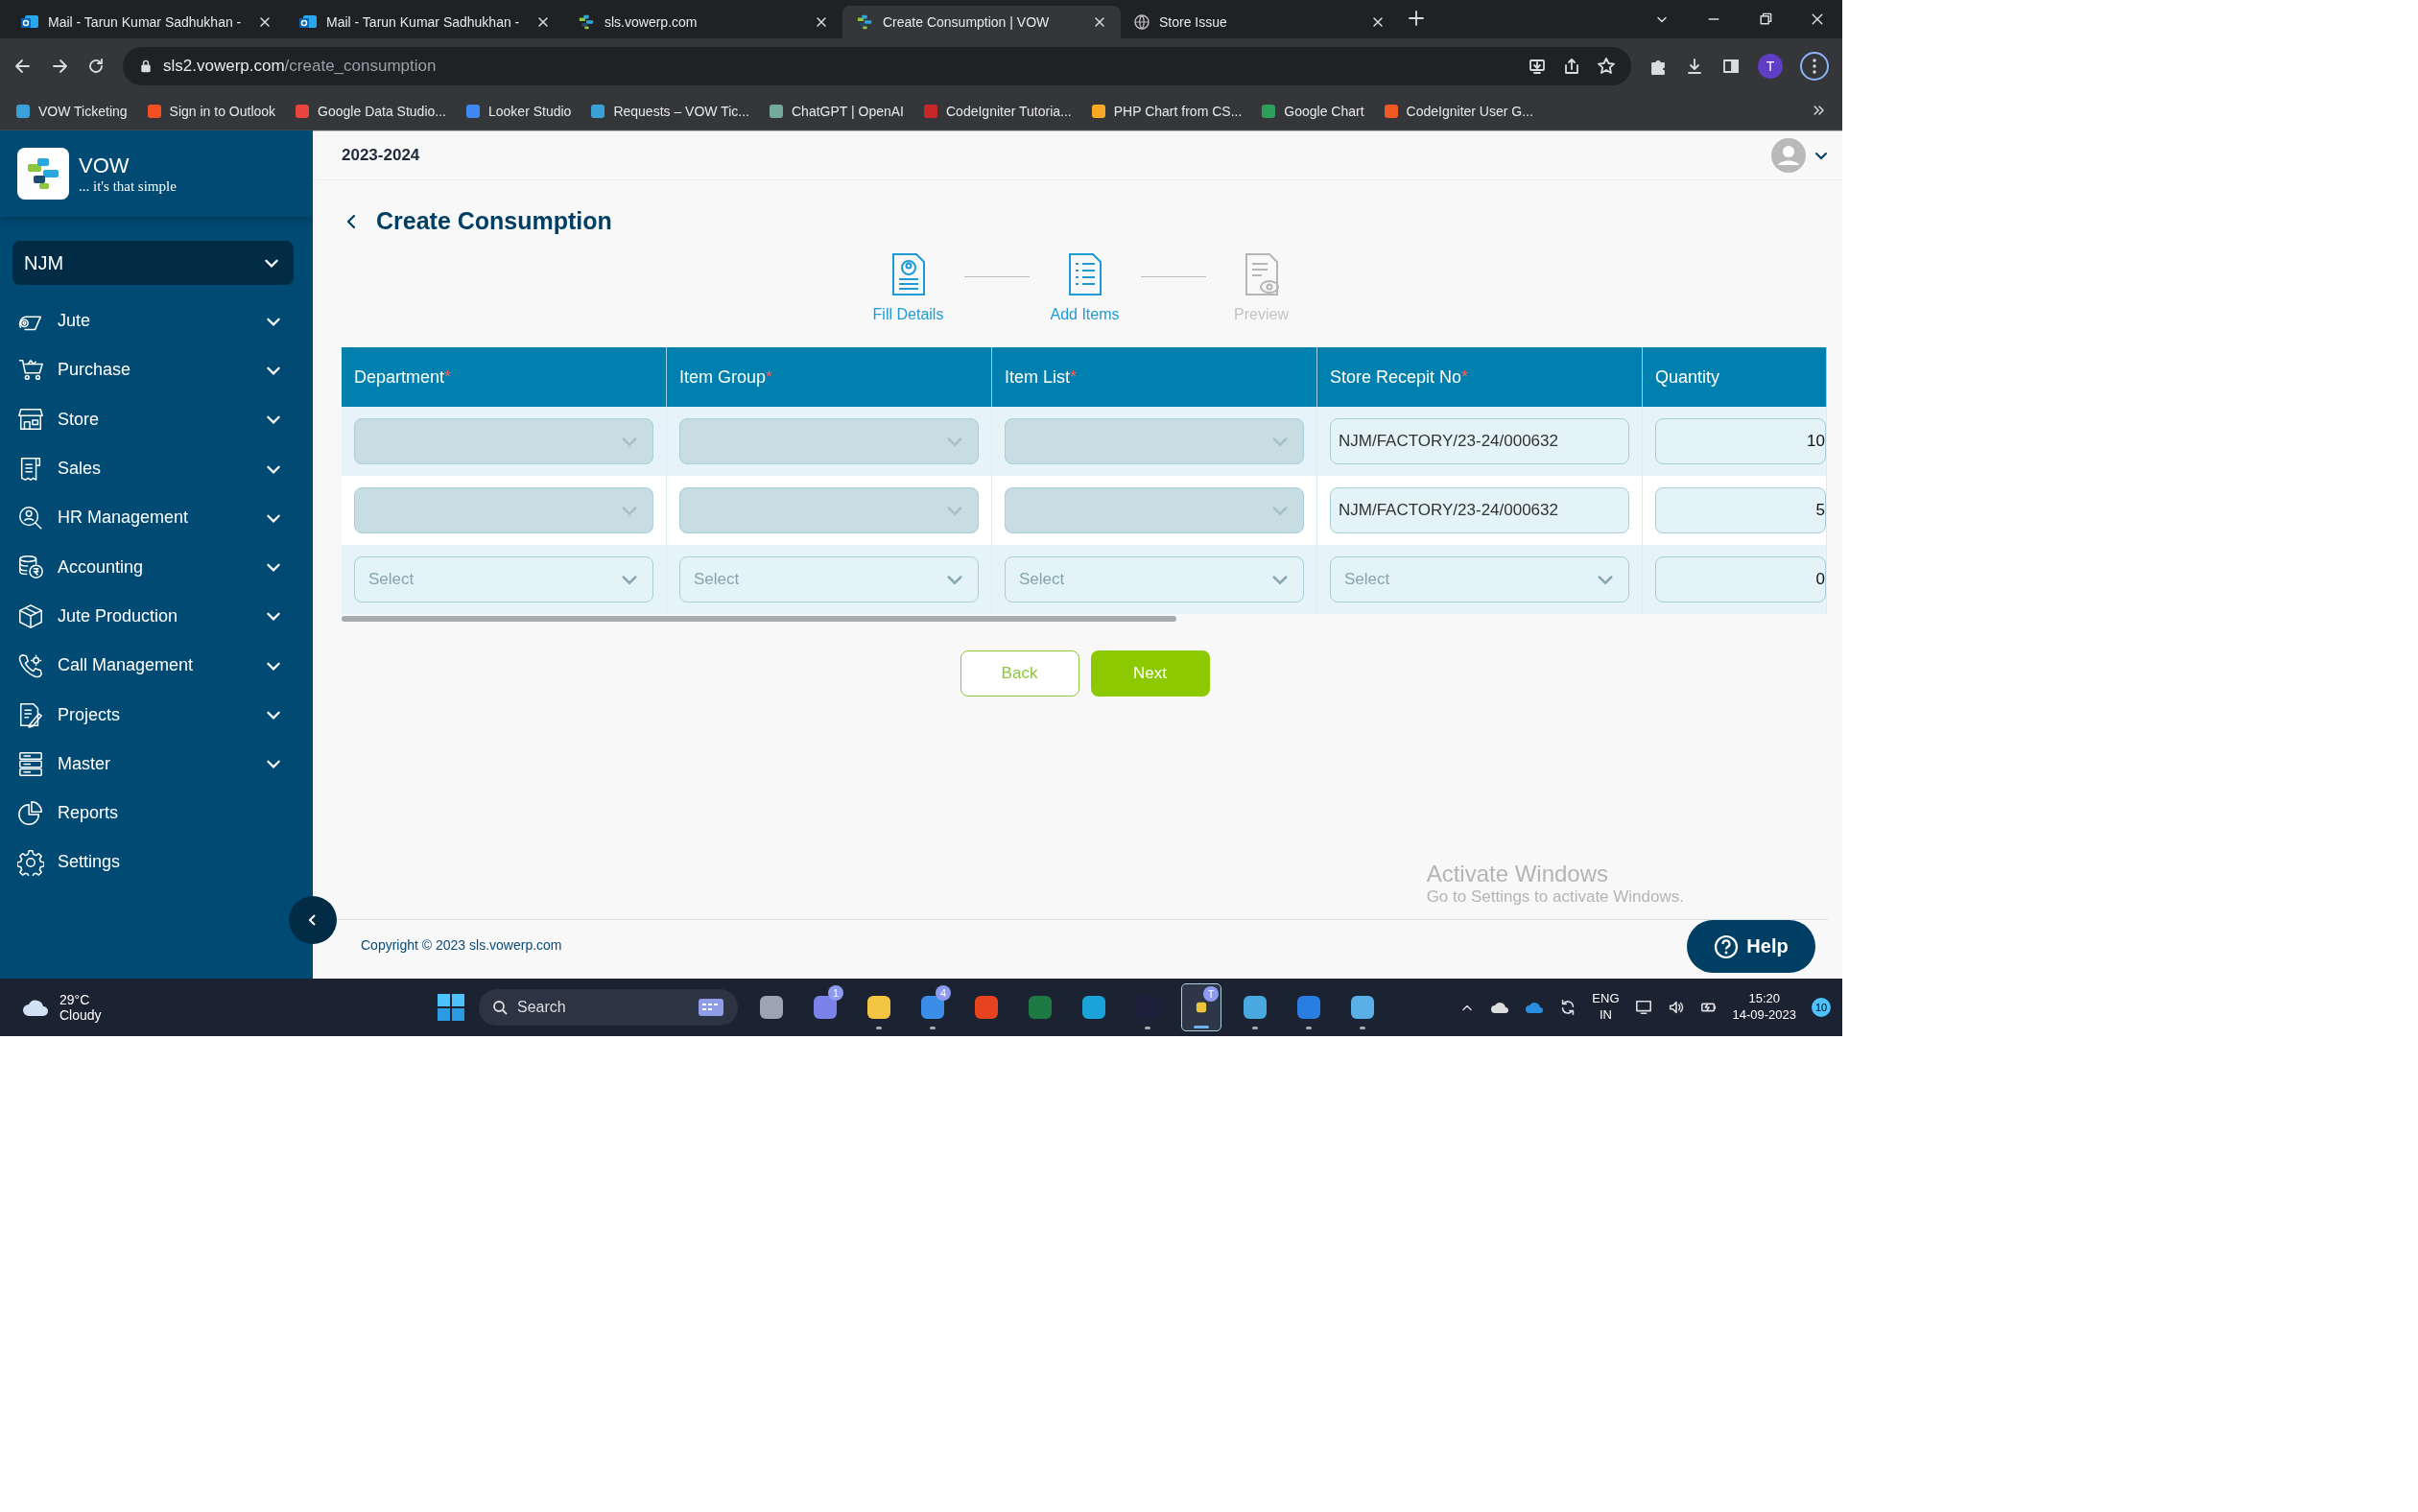  I want to click on address-bar: sls2.vowerp.com/create_consumption, so click(877, 65).